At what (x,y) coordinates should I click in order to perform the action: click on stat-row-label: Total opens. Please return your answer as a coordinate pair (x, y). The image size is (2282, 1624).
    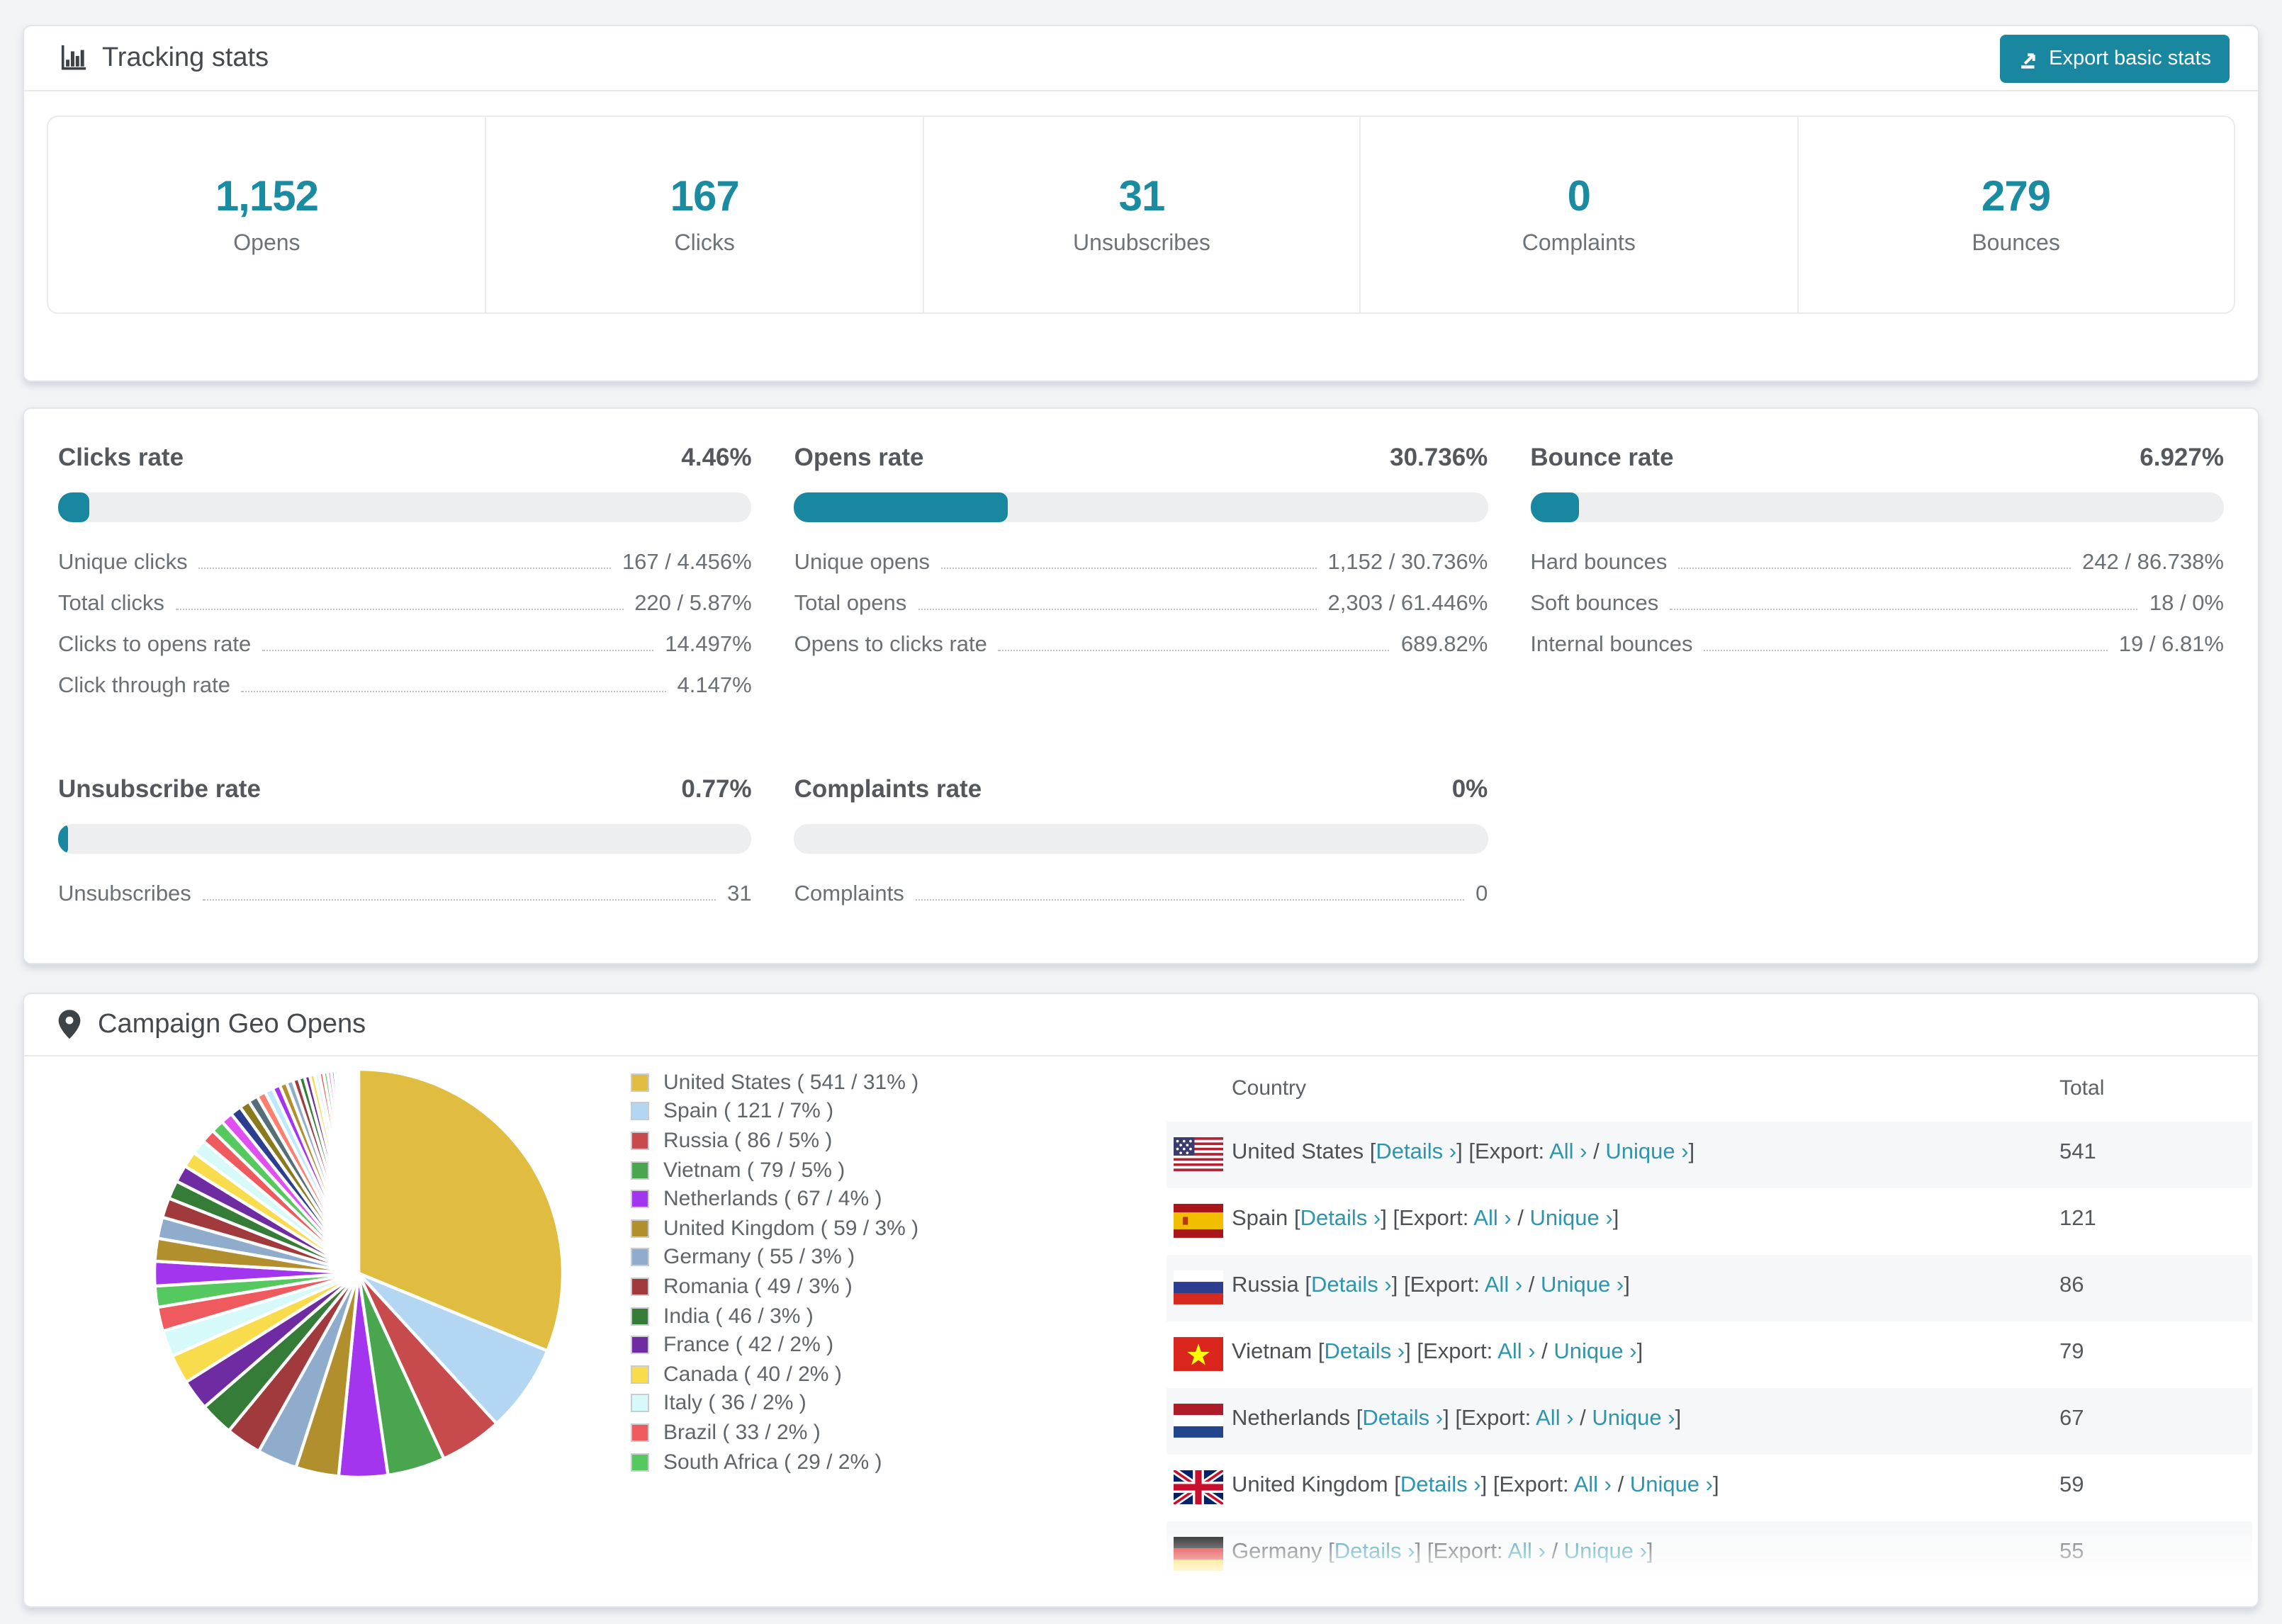
    Looking at the image, I should click on (851, 604).